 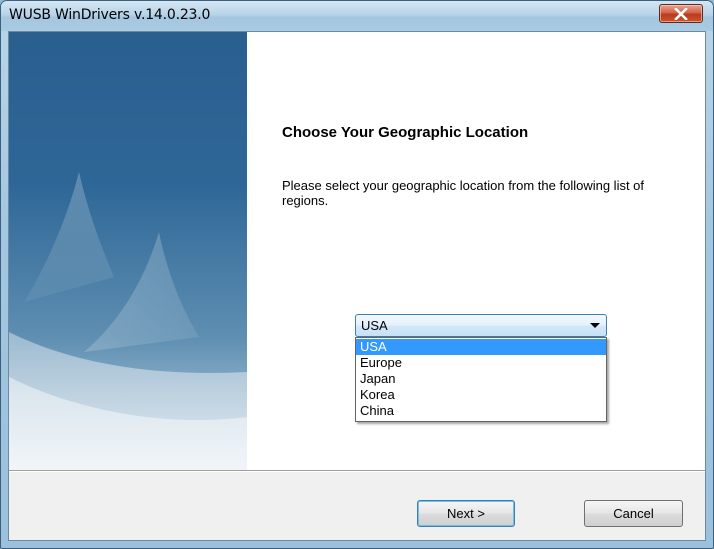 I want to click on cancel-button: Cancel, so click(x=633, y=513).